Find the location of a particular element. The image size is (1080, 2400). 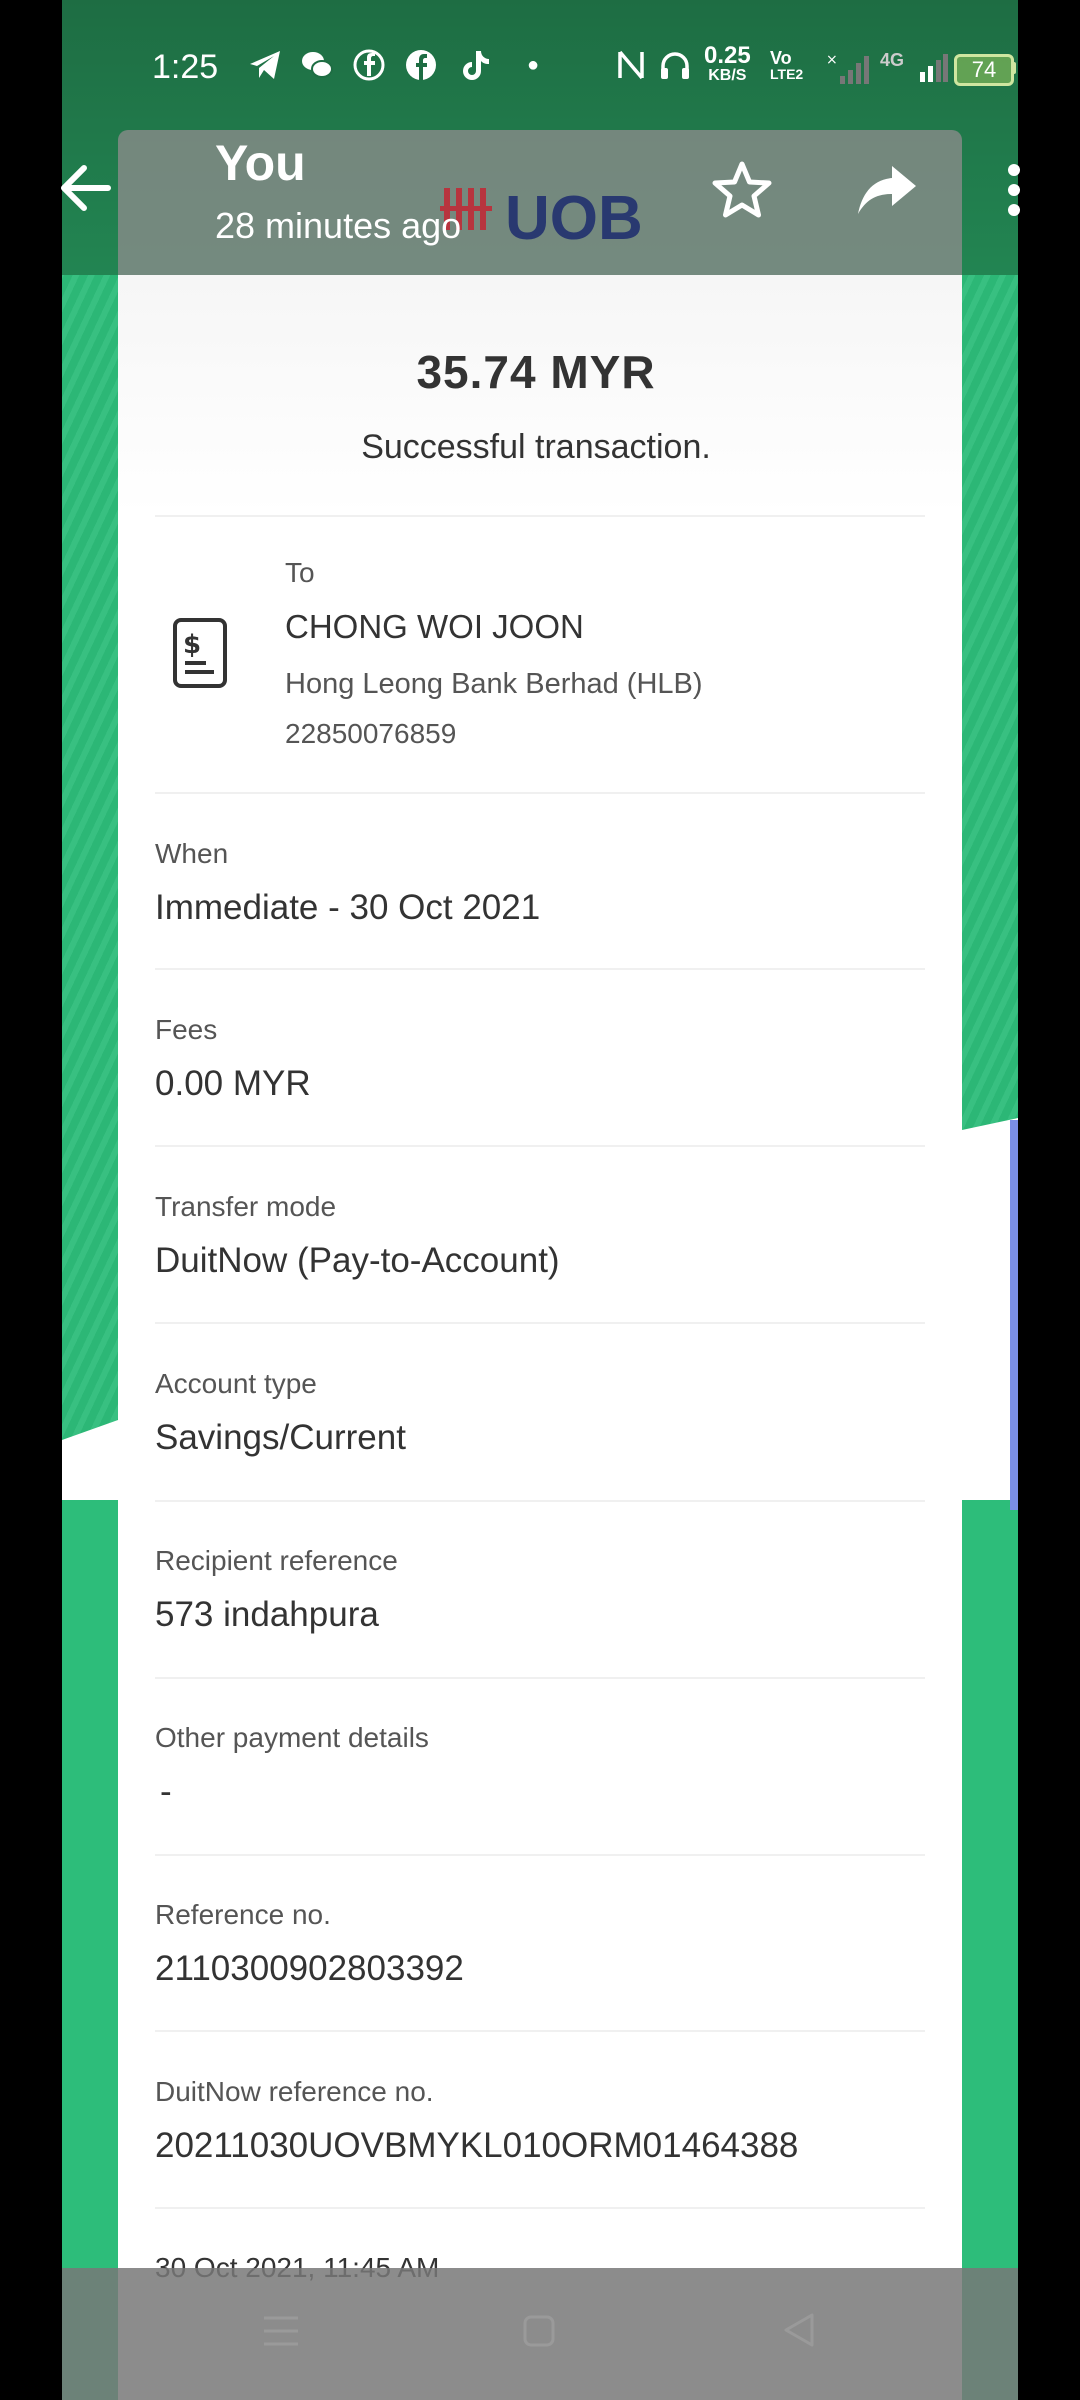

recipient-name: CHONG WOI JOON is located at coordinates (434, 626).